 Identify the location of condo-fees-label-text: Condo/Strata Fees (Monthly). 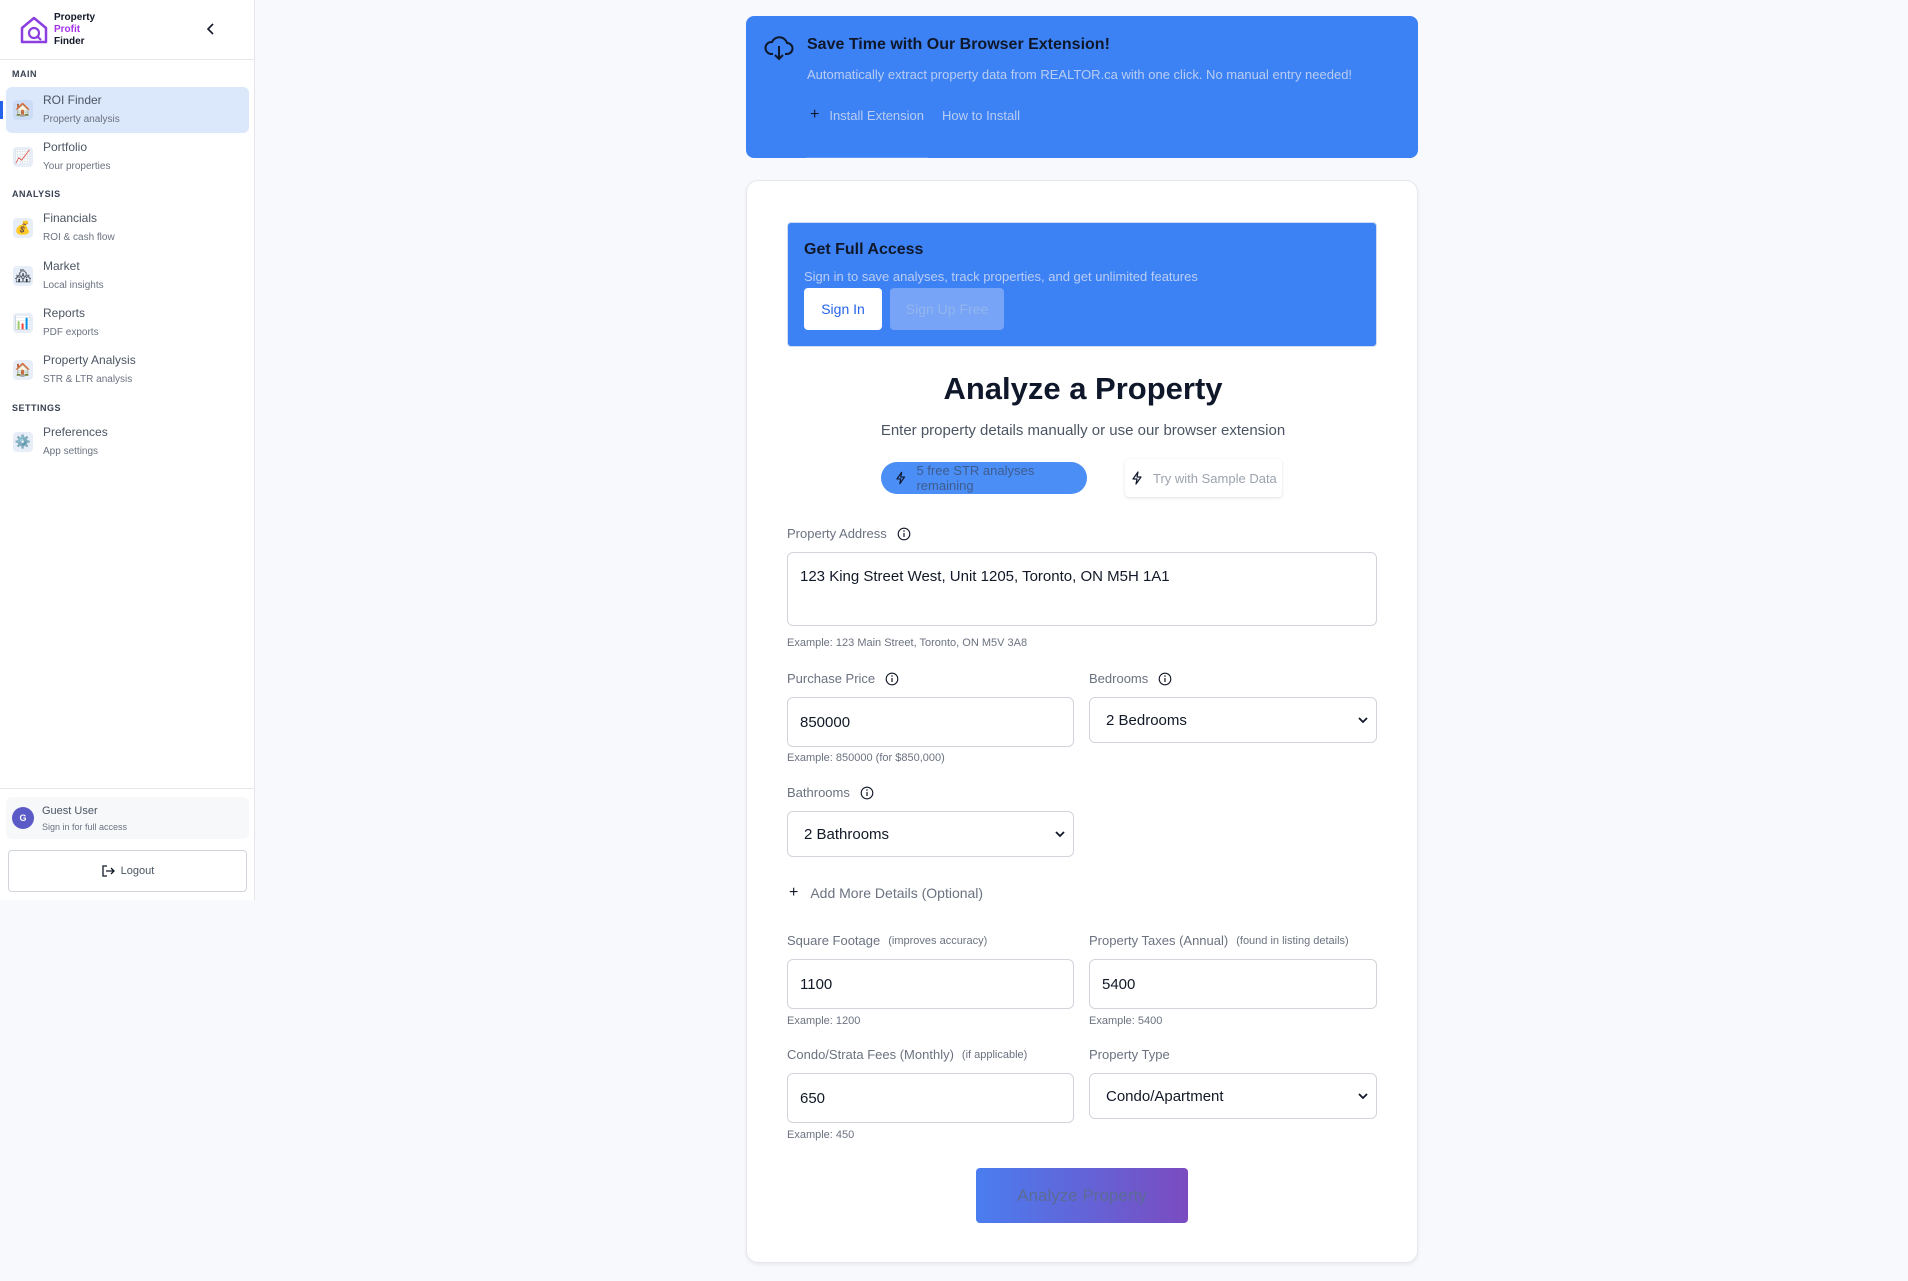
(870, 1054).